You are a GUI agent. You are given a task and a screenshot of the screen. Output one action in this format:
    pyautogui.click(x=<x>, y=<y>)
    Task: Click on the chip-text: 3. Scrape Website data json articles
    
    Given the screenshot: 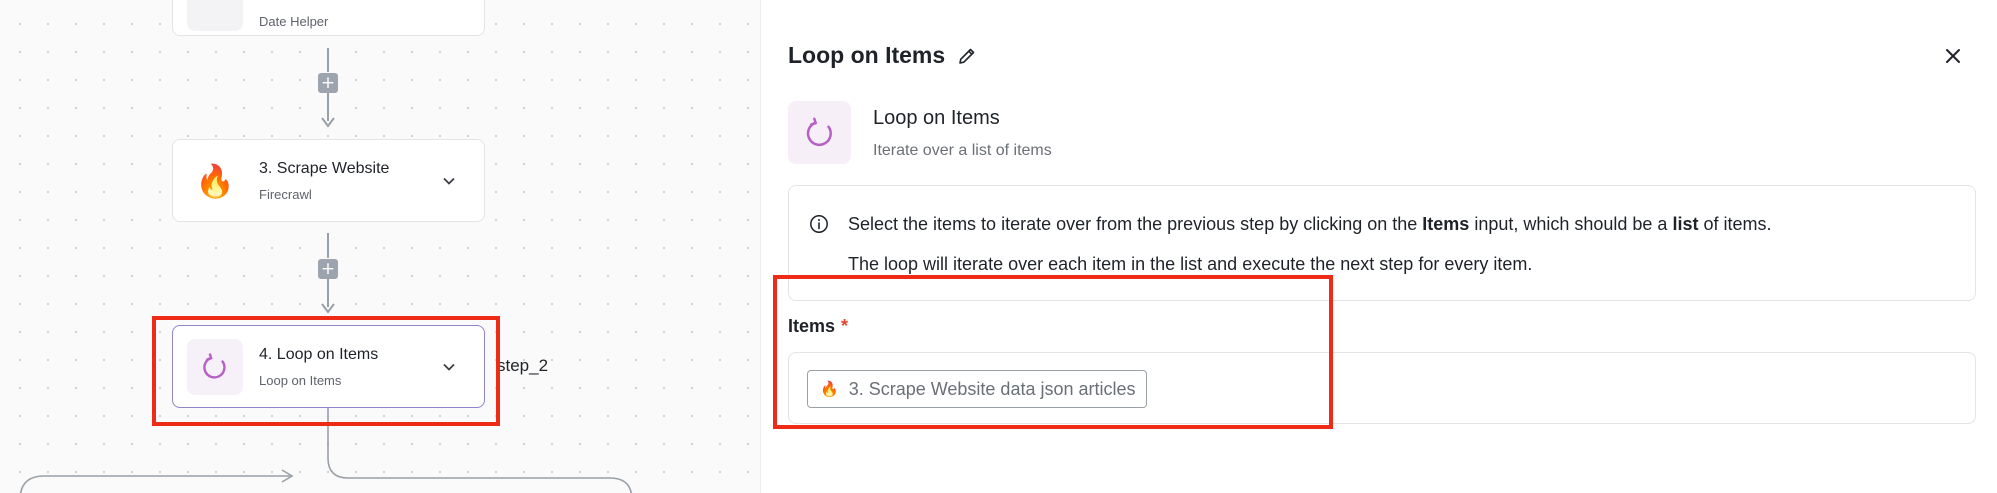 What is the action you would take?
    pyautogui.click(x=992, y=388)
    